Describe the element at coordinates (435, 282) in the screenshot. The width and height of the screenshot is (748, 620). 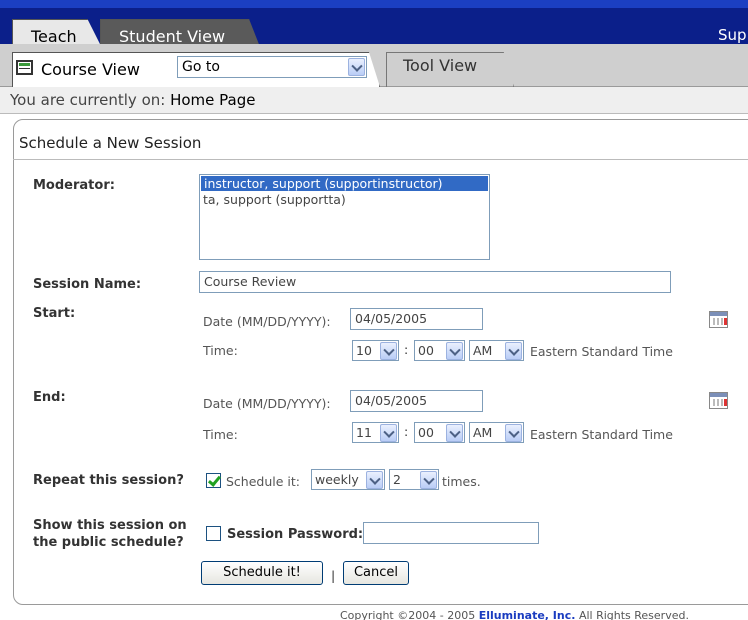
I see `session-name-input: Course Review` at that location.